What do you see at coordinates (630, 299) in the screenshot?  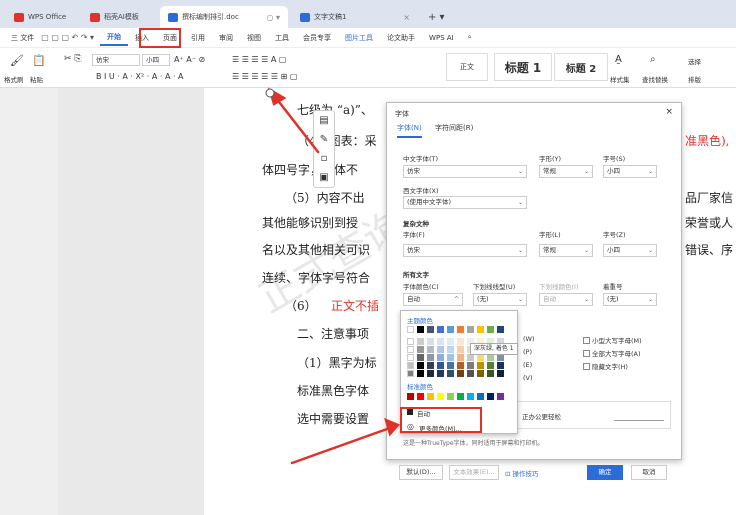 I see `emphasis-select: (无) ⌄` at bounding box center [630, 299].